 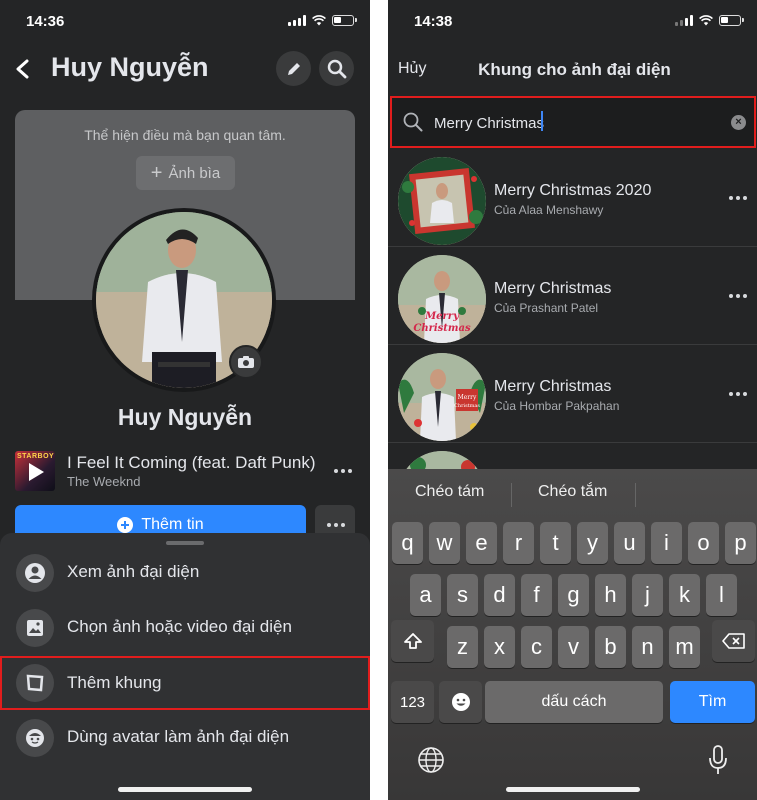 I want to click on add-cover-button: + Ảnh bìa, so click(x=185, y=173).